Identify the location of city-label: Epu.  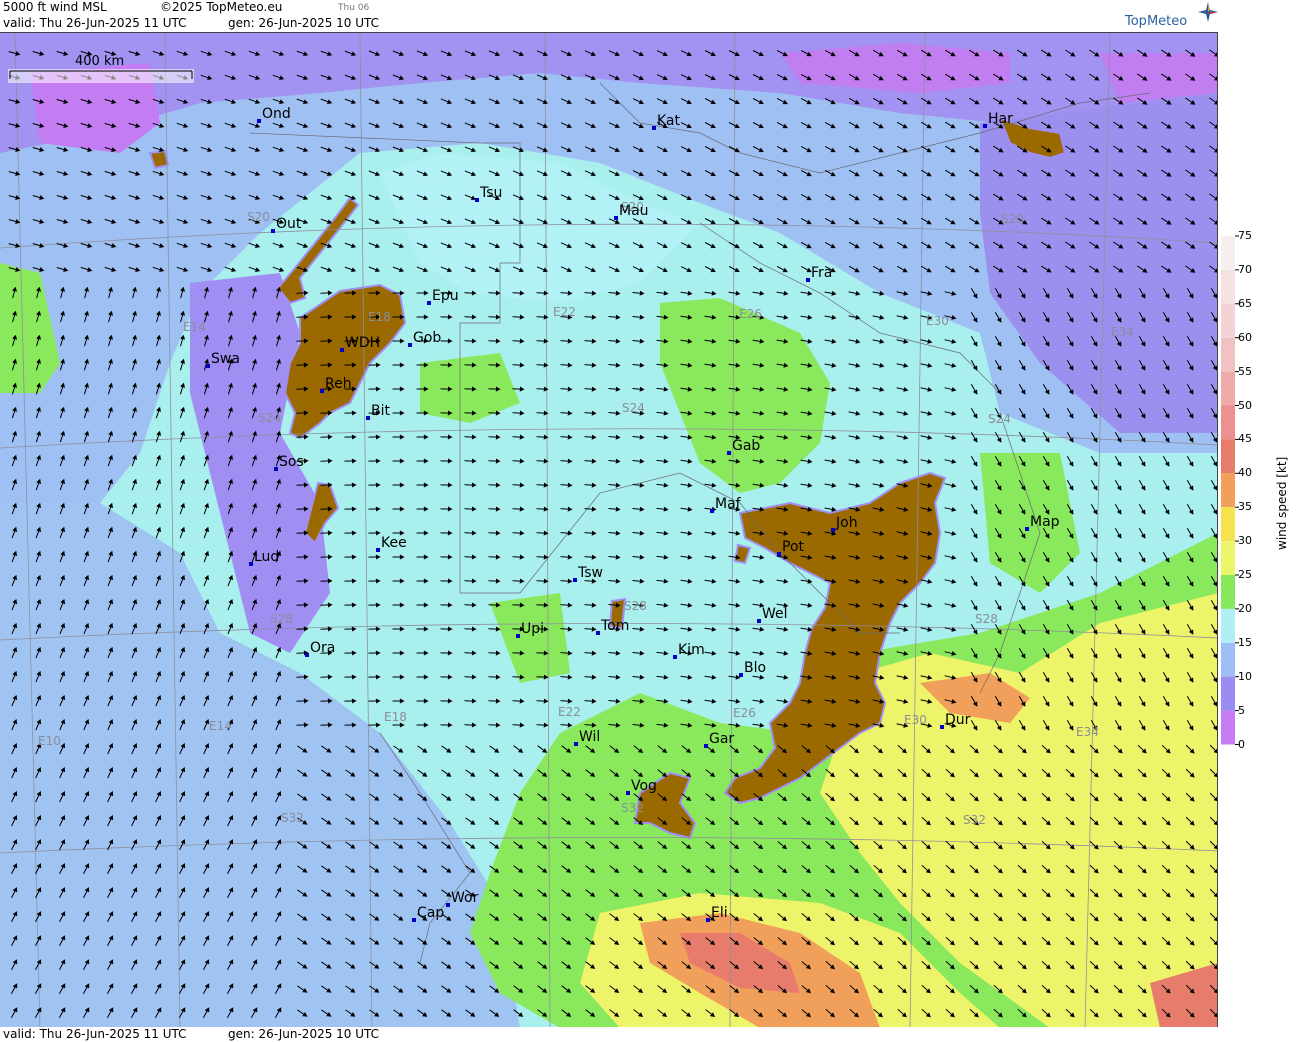
(445, 296).